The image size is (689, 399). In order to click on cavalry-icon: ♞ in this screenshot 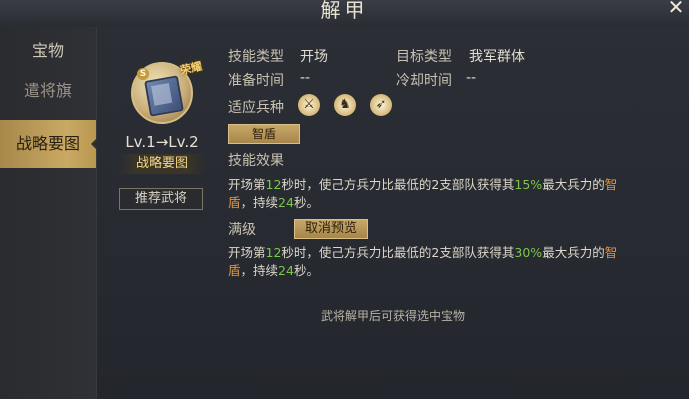, I will do `click(345, 105)`.